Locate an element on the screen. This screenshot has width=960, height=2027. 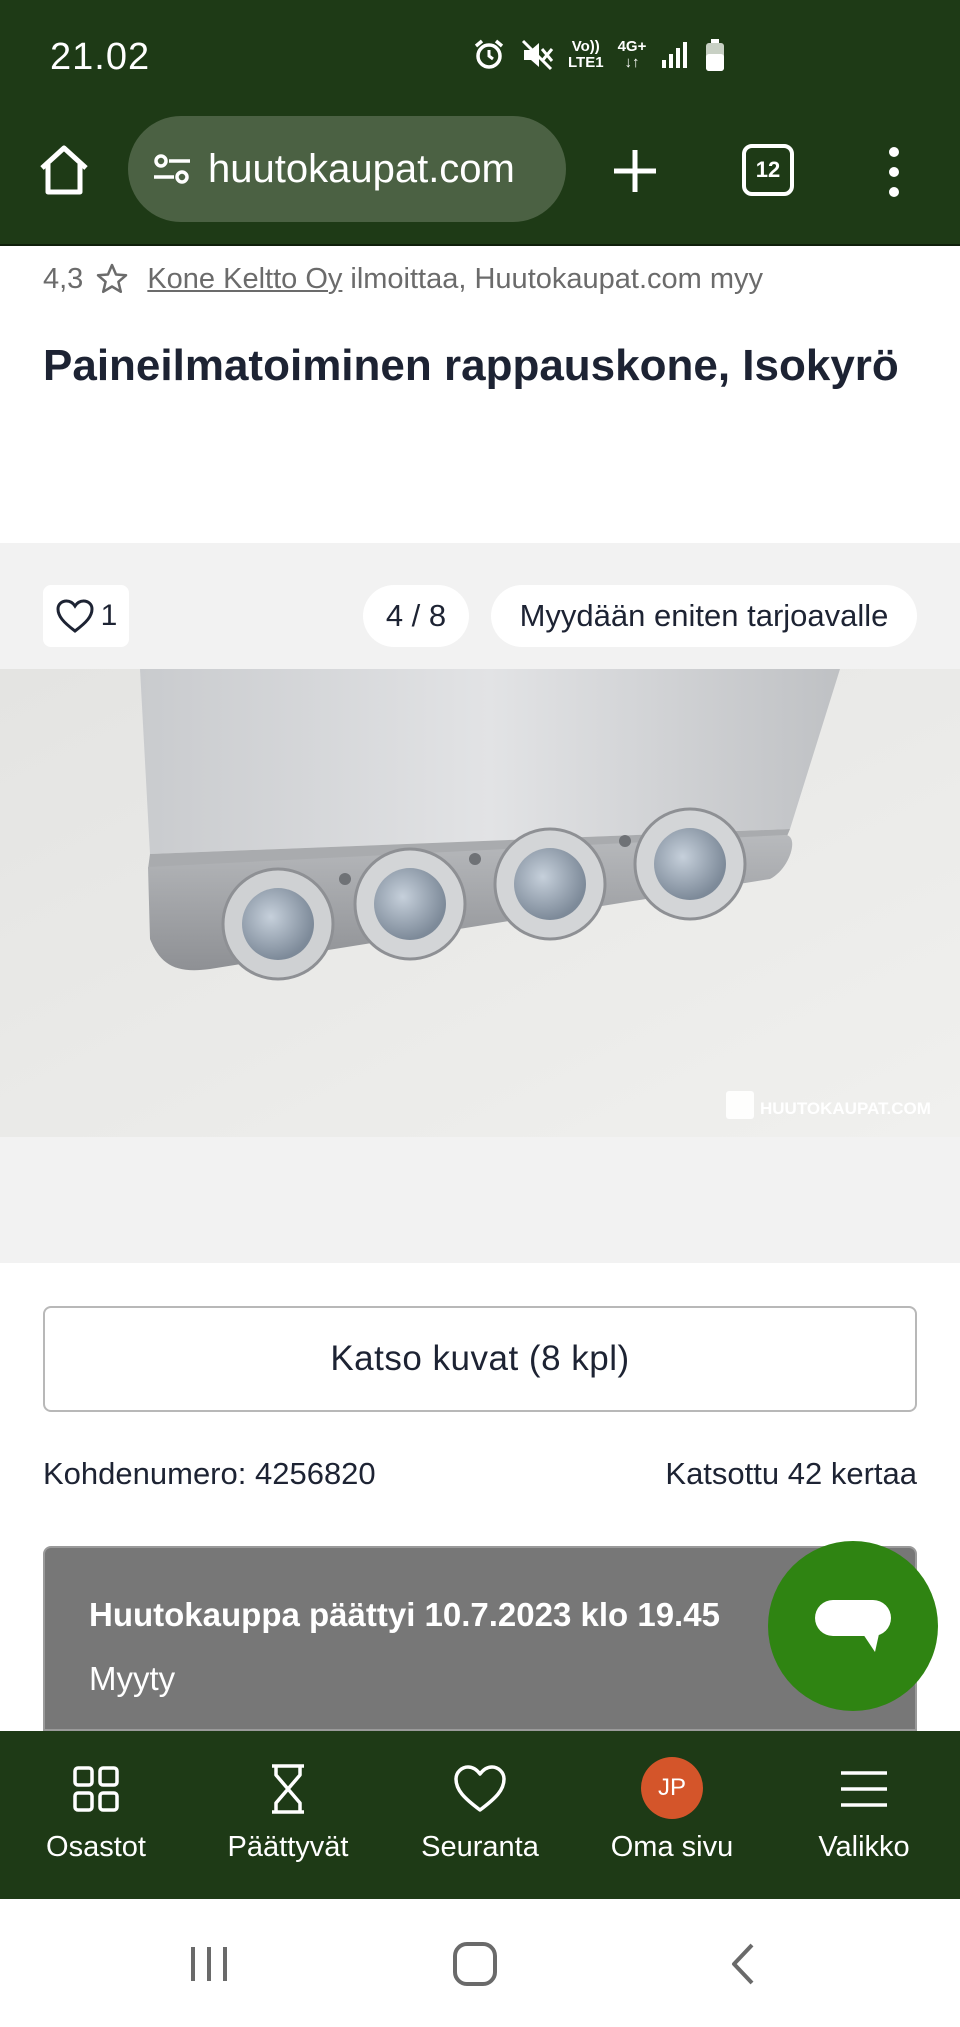
nav-label: Oma sivu is located at coordinates (672, 1847).